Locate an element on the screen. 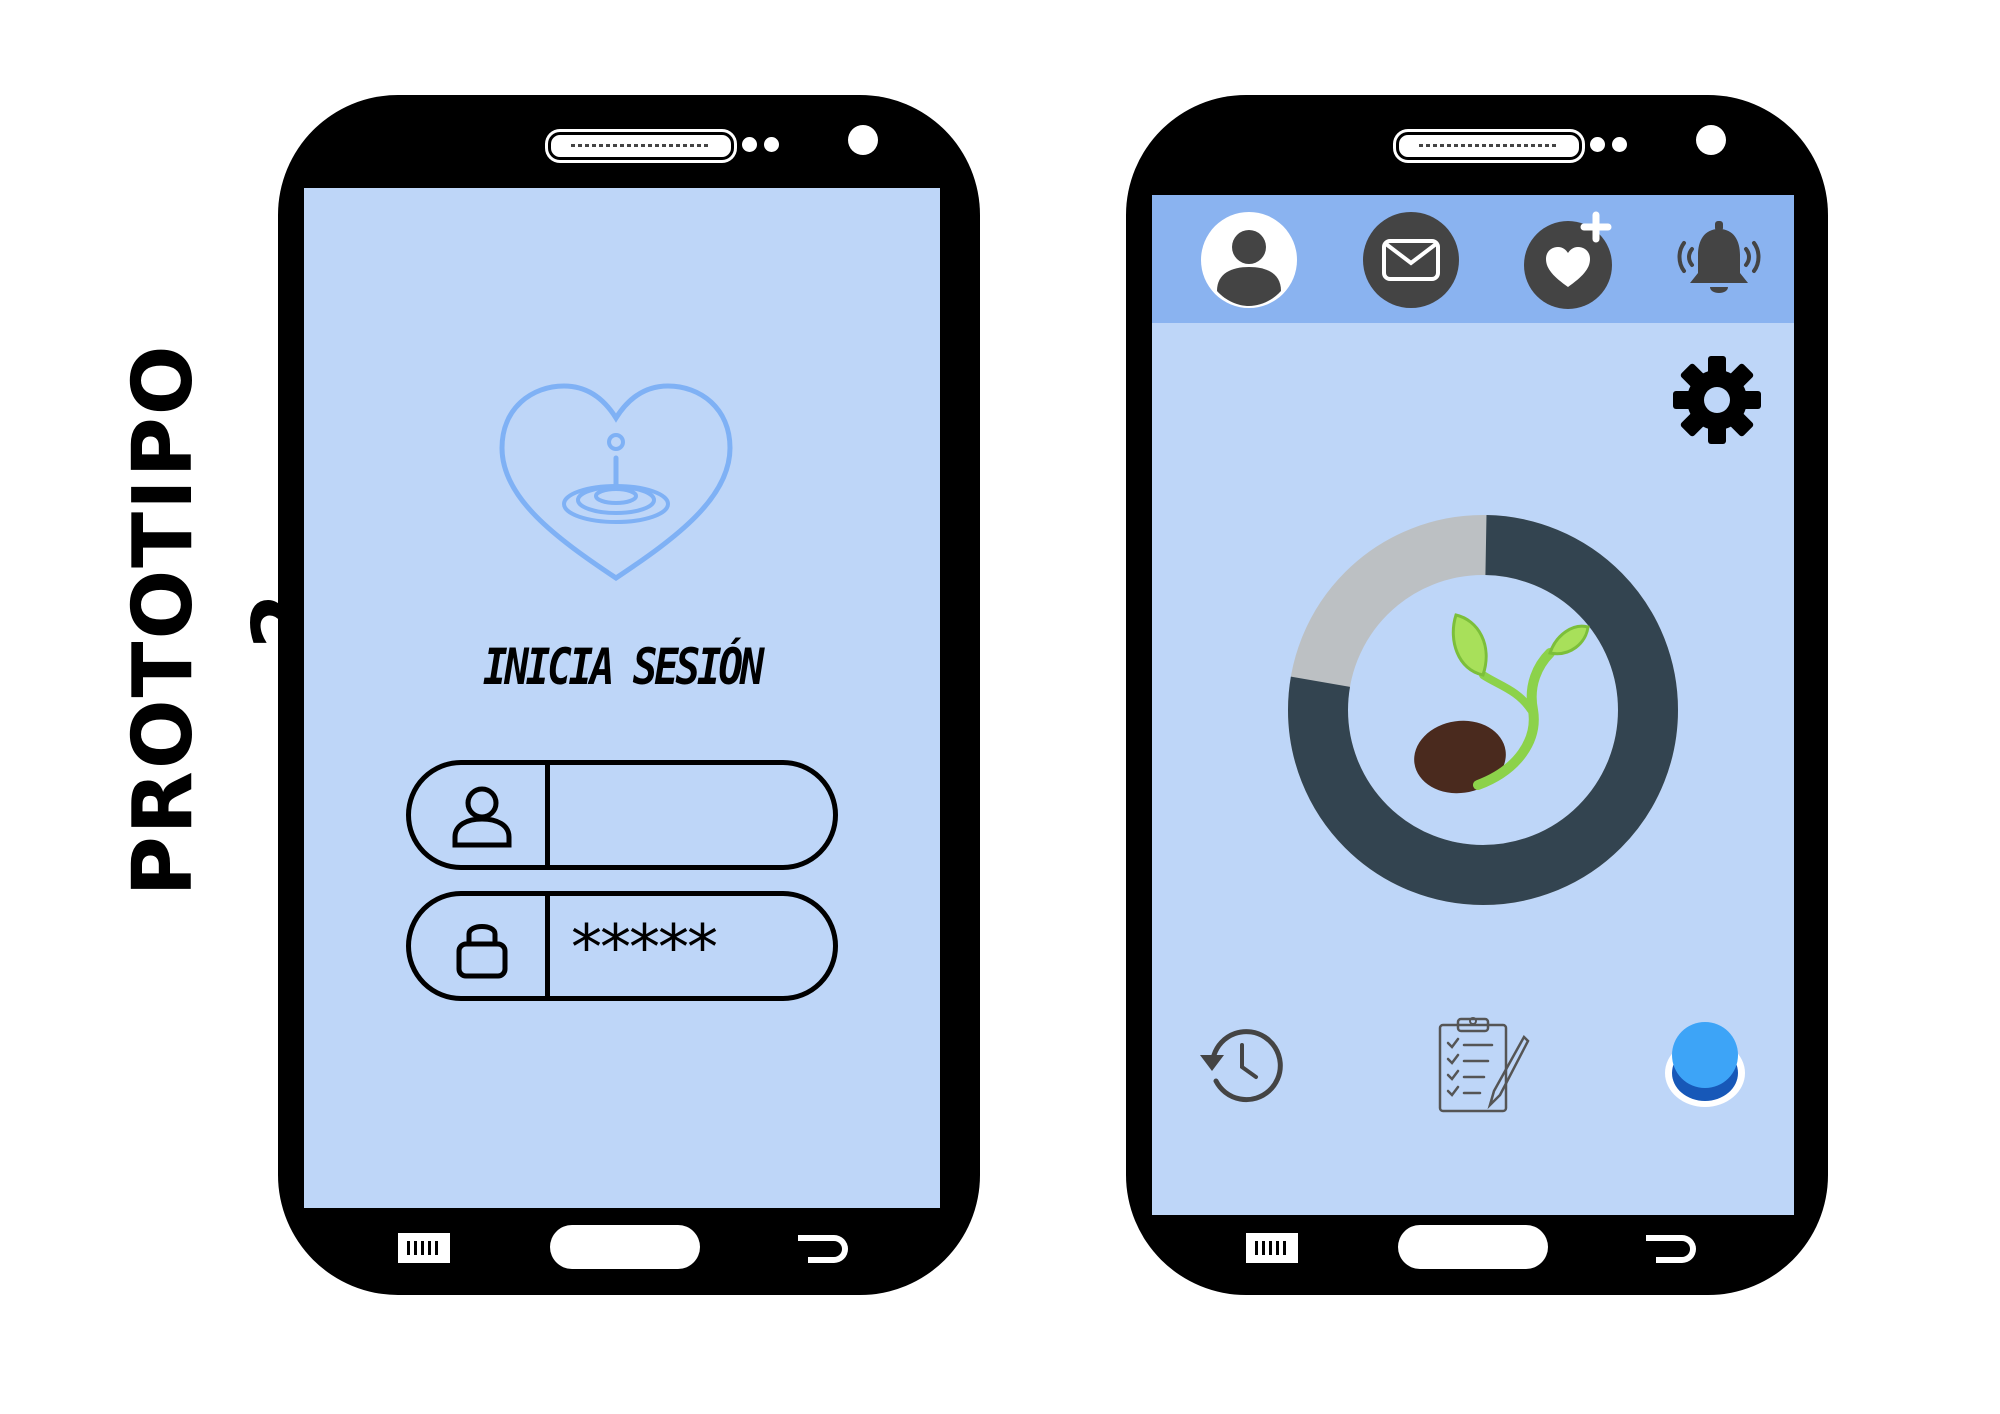 The height and width of the screenshot is (1414, 2000). heart-plus-icon is located at coordinates (1573, 260).